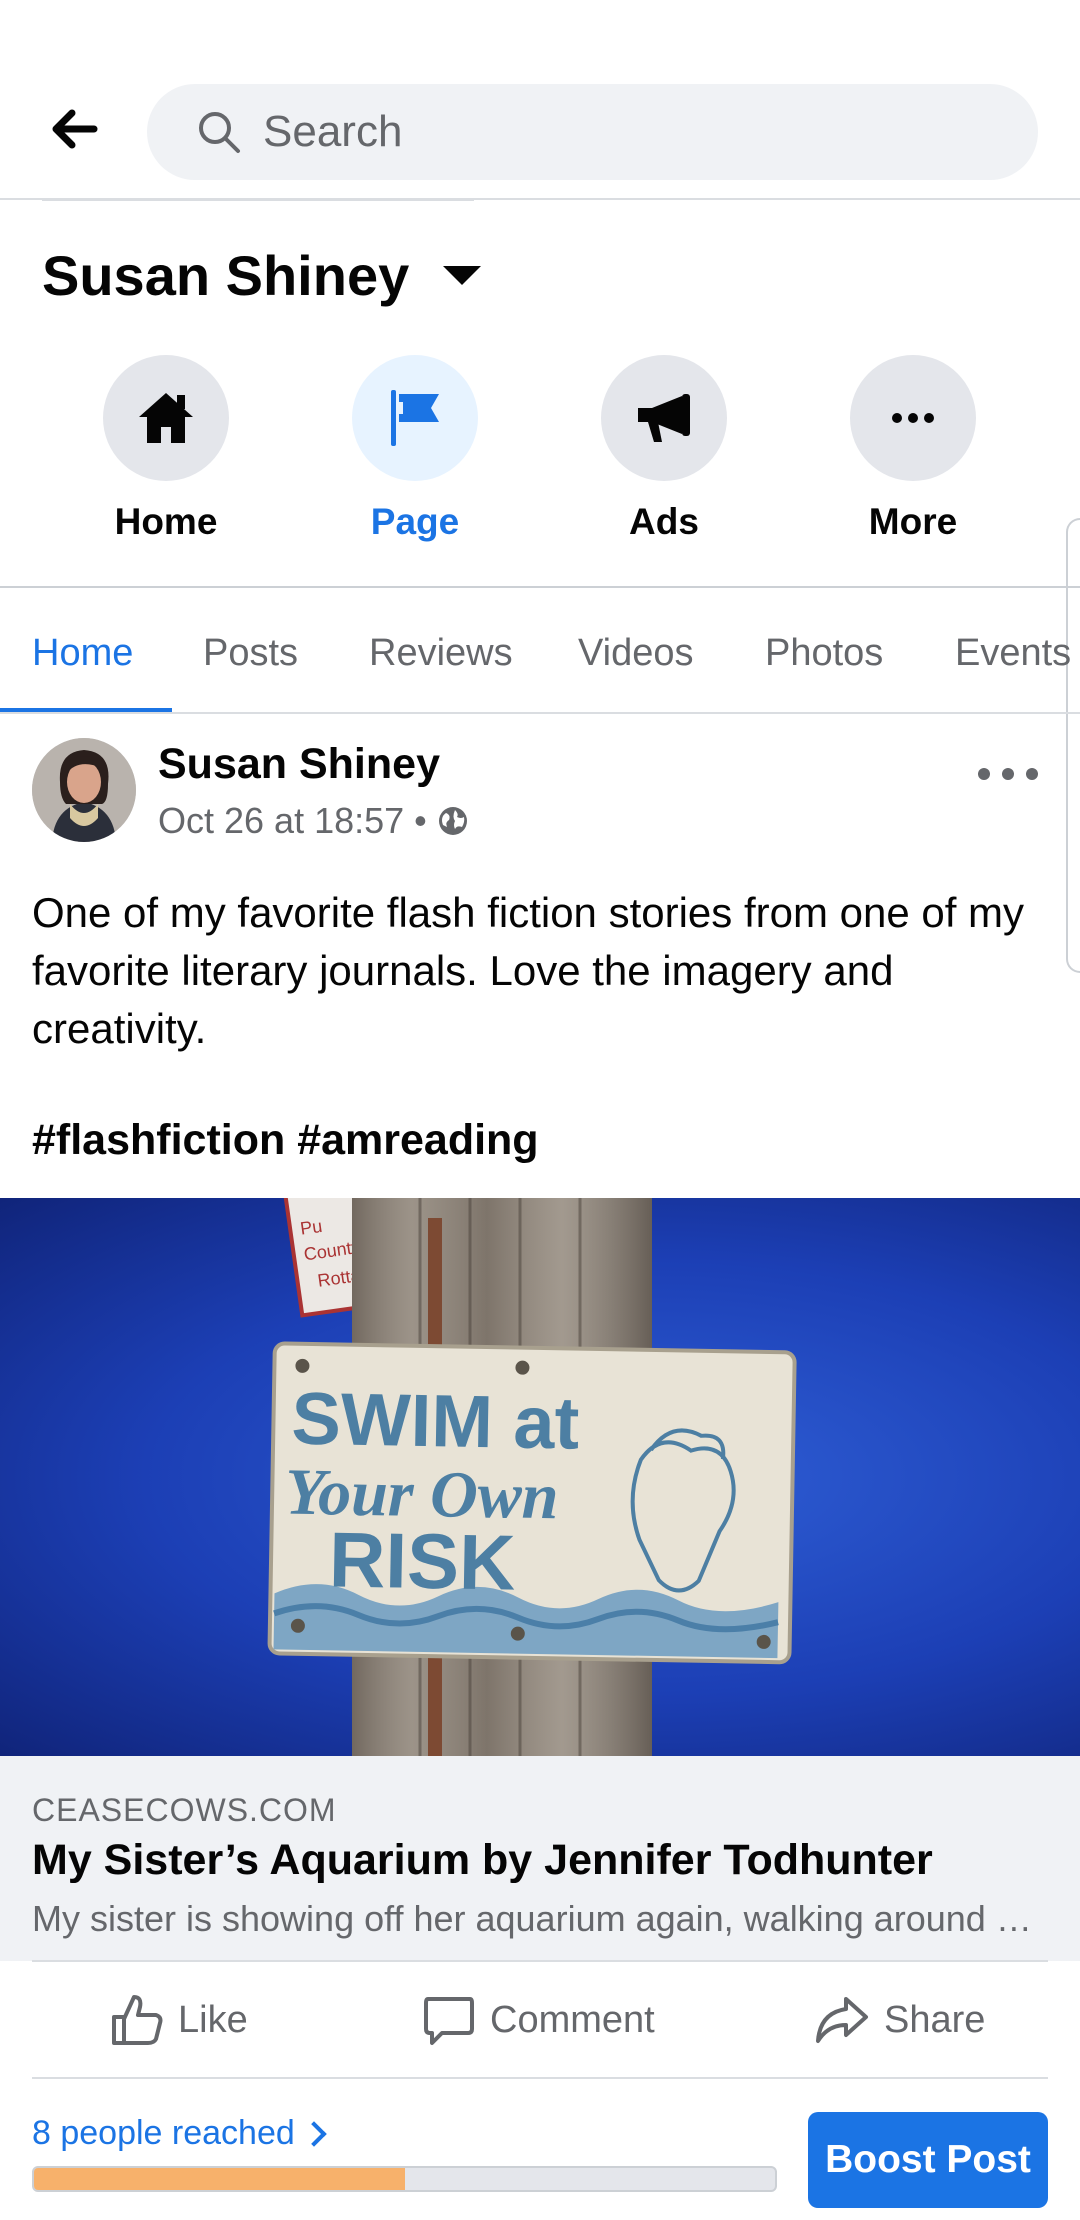 This screenshot has width=1080, height=2220. What do you see at coordinates (415, 521) in the screenshot?
I see `nav-page-label: Page` at bounding box center [415, 521].